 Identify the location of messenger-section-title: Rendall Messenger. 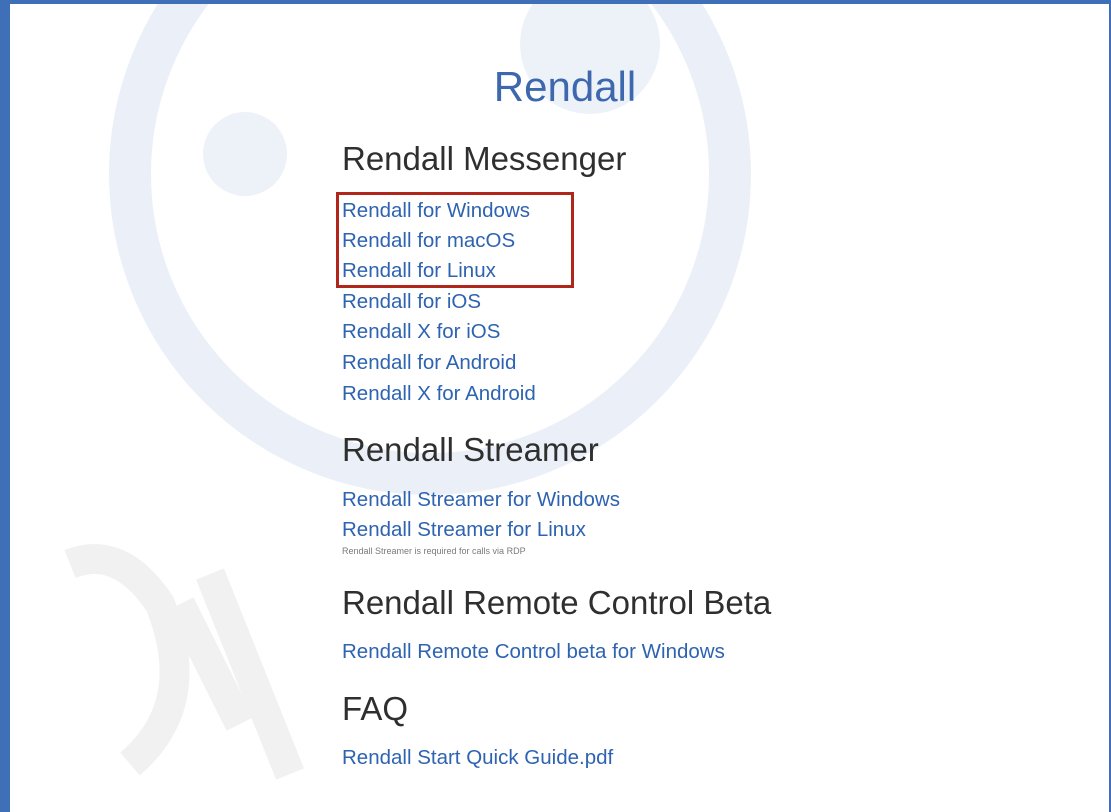
(484, 158).